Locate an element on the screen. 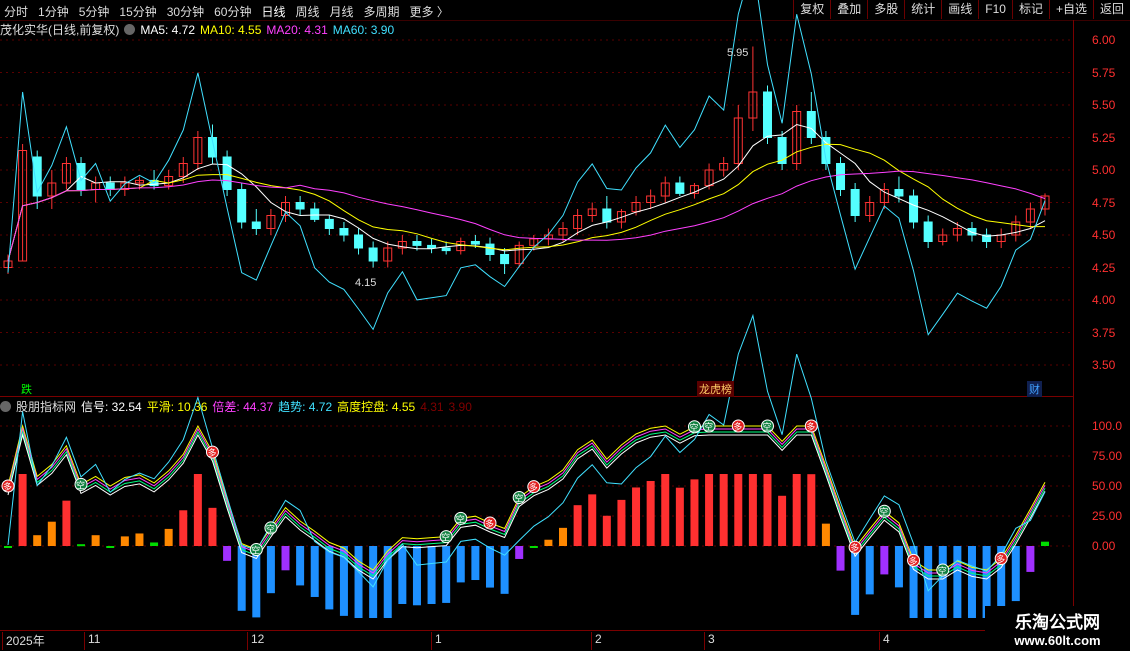 The image size is (1130, 651). fall-marker: 跌 is located at coordinates (26, 389).